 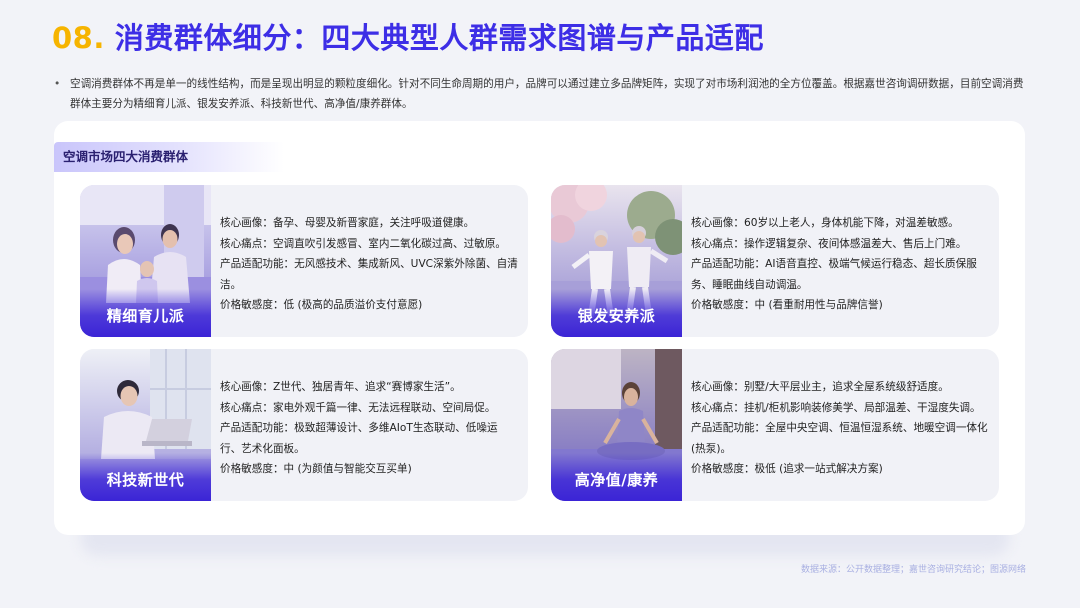 What do you see at coordinates (913, 570) in the screenshot?
I see `data-source-note: 数据来源：公开数据整理；嘉世咨询研究结论；图源网络` at bounding box center [913, 570].